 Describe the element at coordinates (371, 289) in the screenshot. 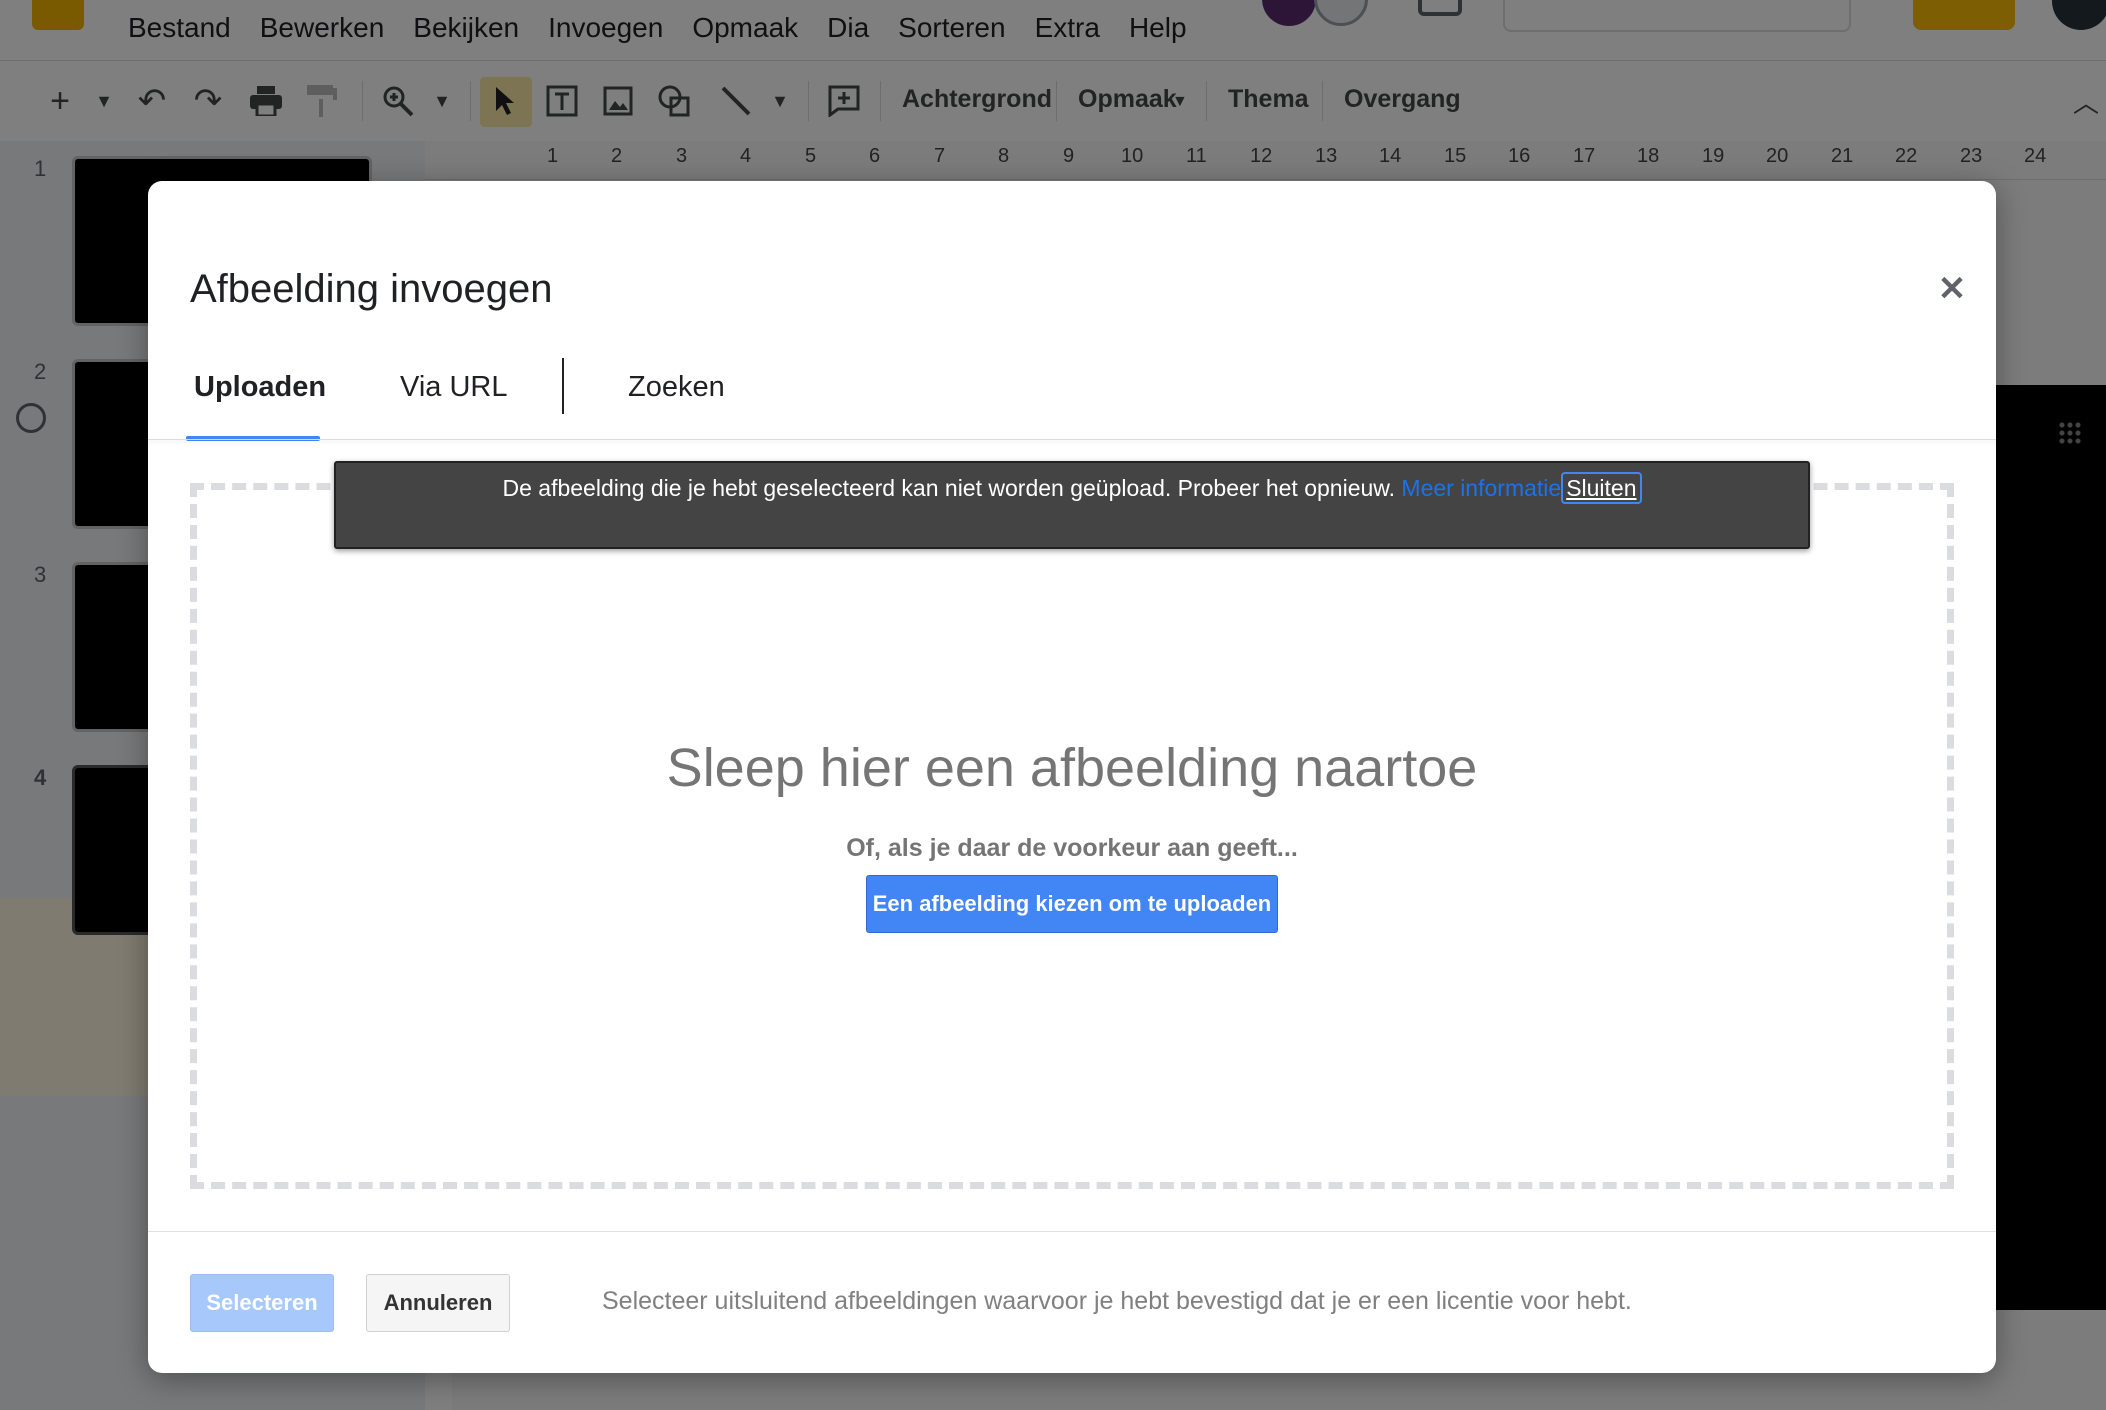

I see `dialog-title: Afbeelding invoegen` at that location.